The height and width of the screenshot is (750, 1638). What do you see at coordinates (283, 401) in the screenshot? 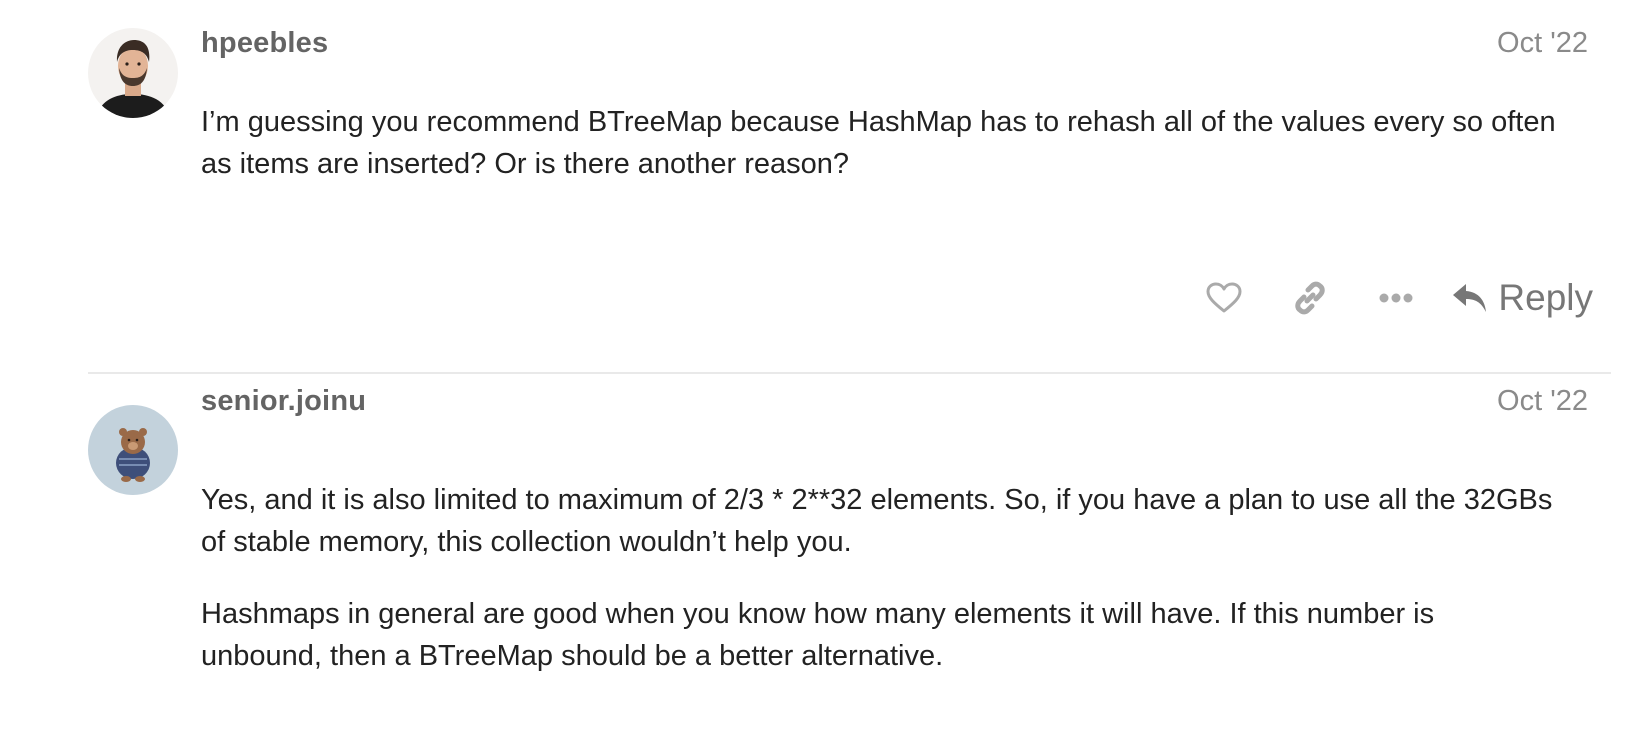
I see `post-username: senior.joinu` at bounding box center [283, 401].